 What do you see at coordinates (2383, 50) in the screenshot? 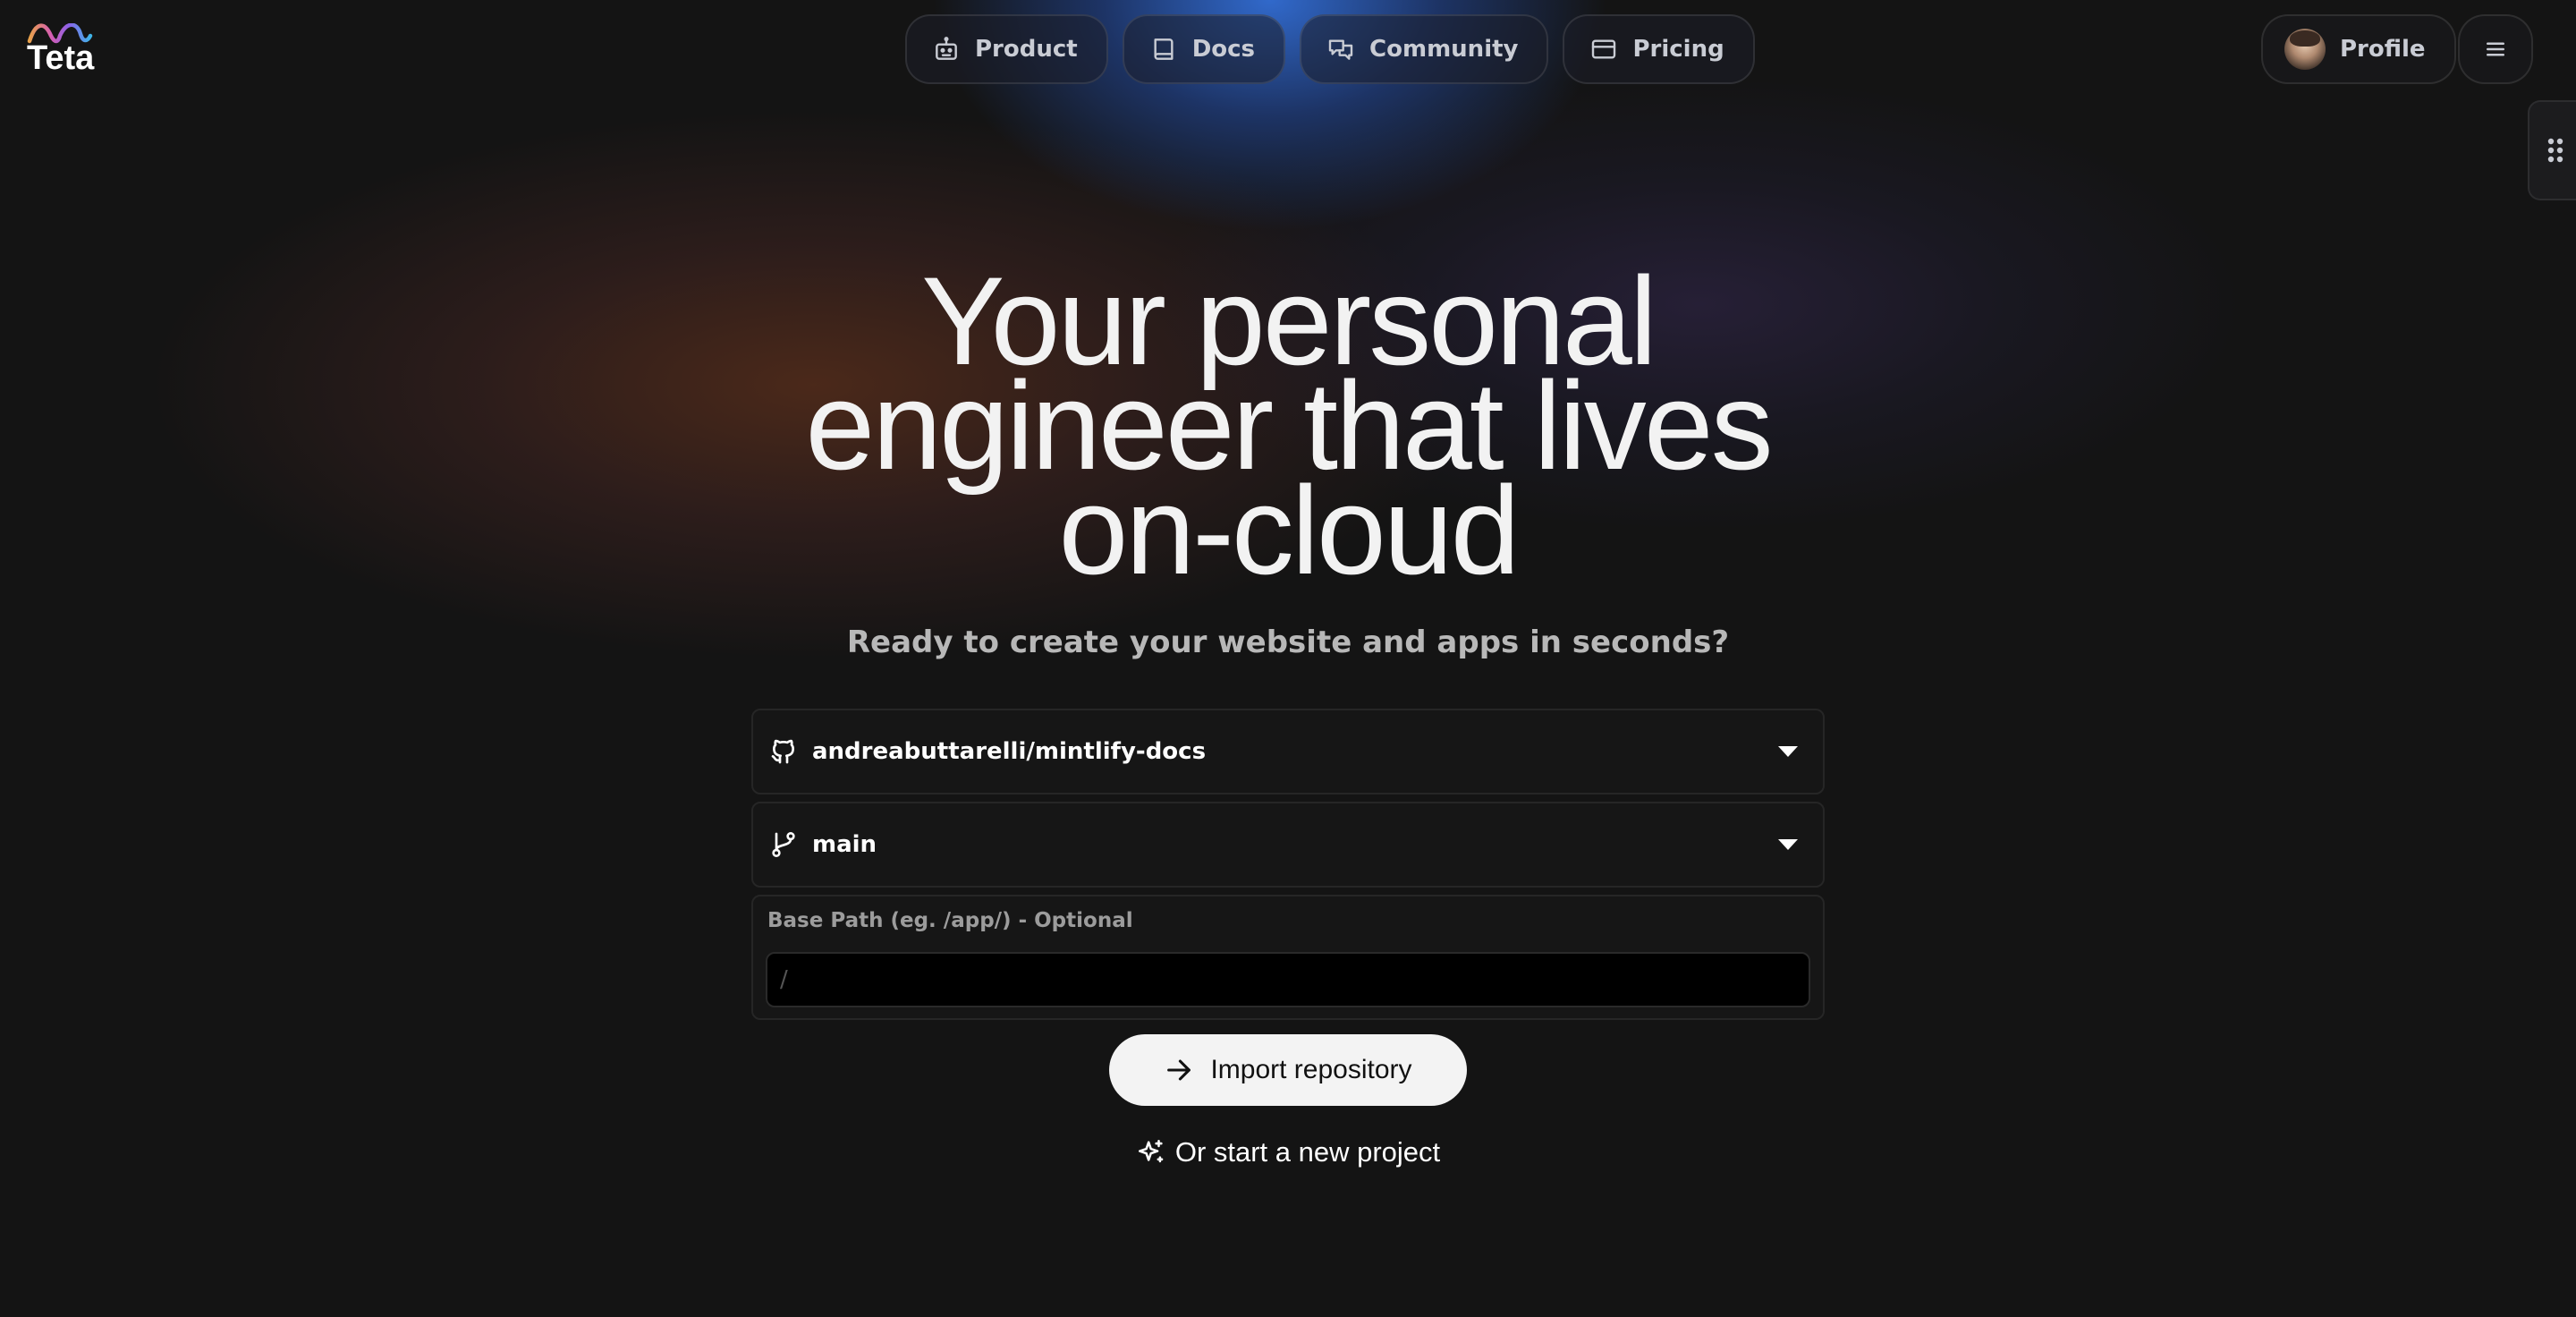
I see `profile-label: Profile` at bounding box center [2383, 50].